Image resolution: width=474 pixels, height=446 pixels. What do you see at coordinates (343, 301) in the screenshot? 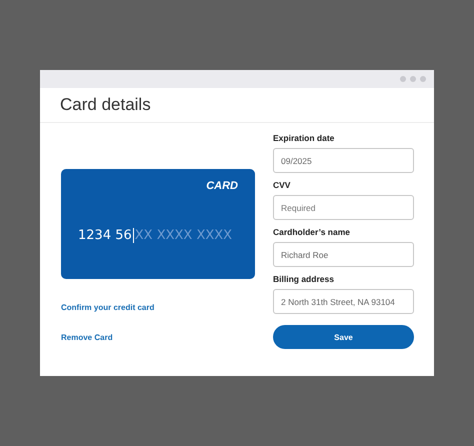
I see `input-field: 2 North 31th Street, NA 93104` at bounding box center [343, 301].